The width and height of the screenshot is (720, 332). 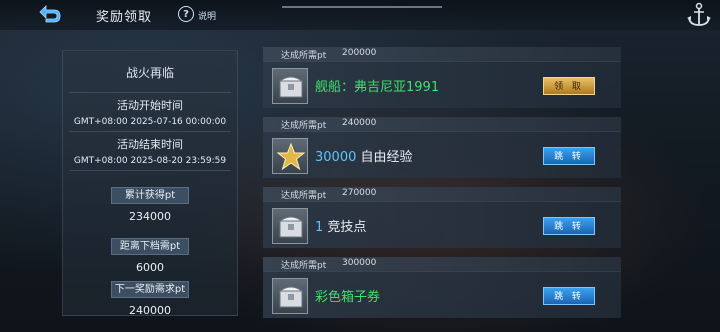 What do you see at coordinates (348, 297) in the screenshot?
I see `reward-name: 彩色箱子券` at bounding box center [348, 297].